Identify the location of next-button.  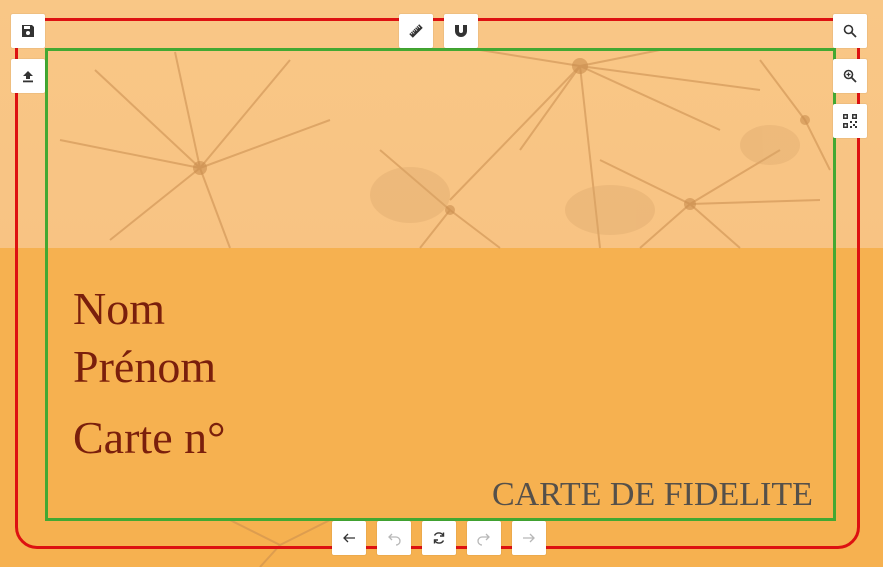
(529, 538).